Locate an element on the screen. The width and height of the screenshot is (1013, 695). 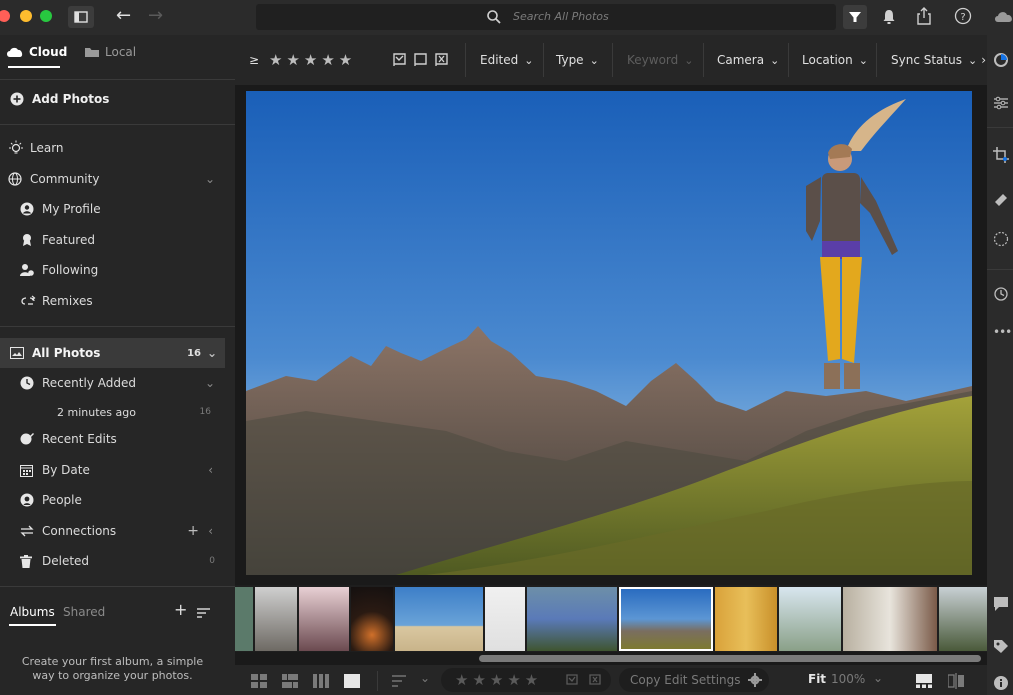
rating-flag-bar: ★★★★★ is located at coordinates (526, 680).